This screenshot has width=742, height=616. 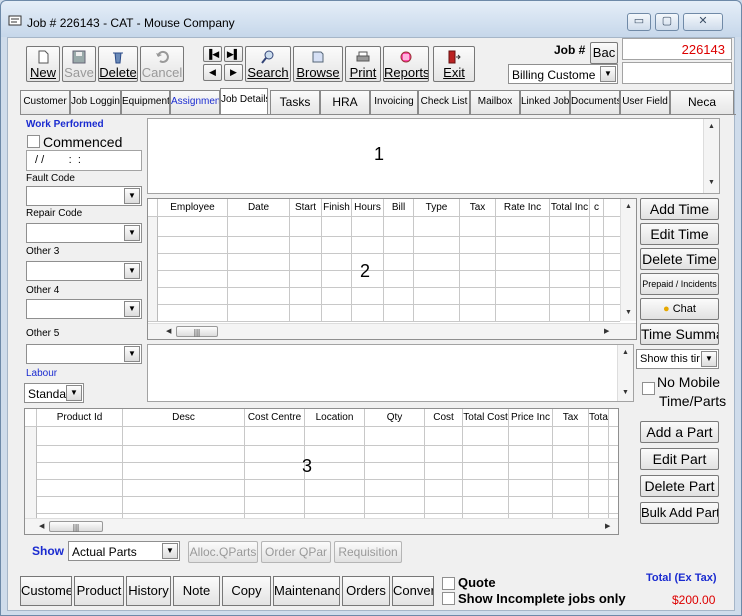 I want to click on tab-2: Equipment, so click(x=145, y=102).